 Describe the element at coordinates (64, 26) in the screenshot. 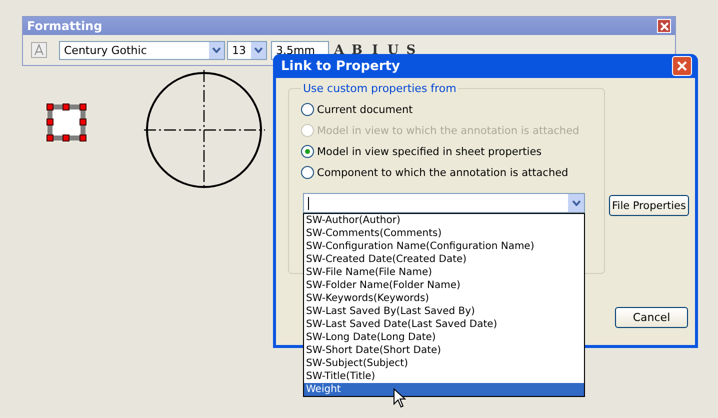

I see `toolbar-title: Formatting` at that location.